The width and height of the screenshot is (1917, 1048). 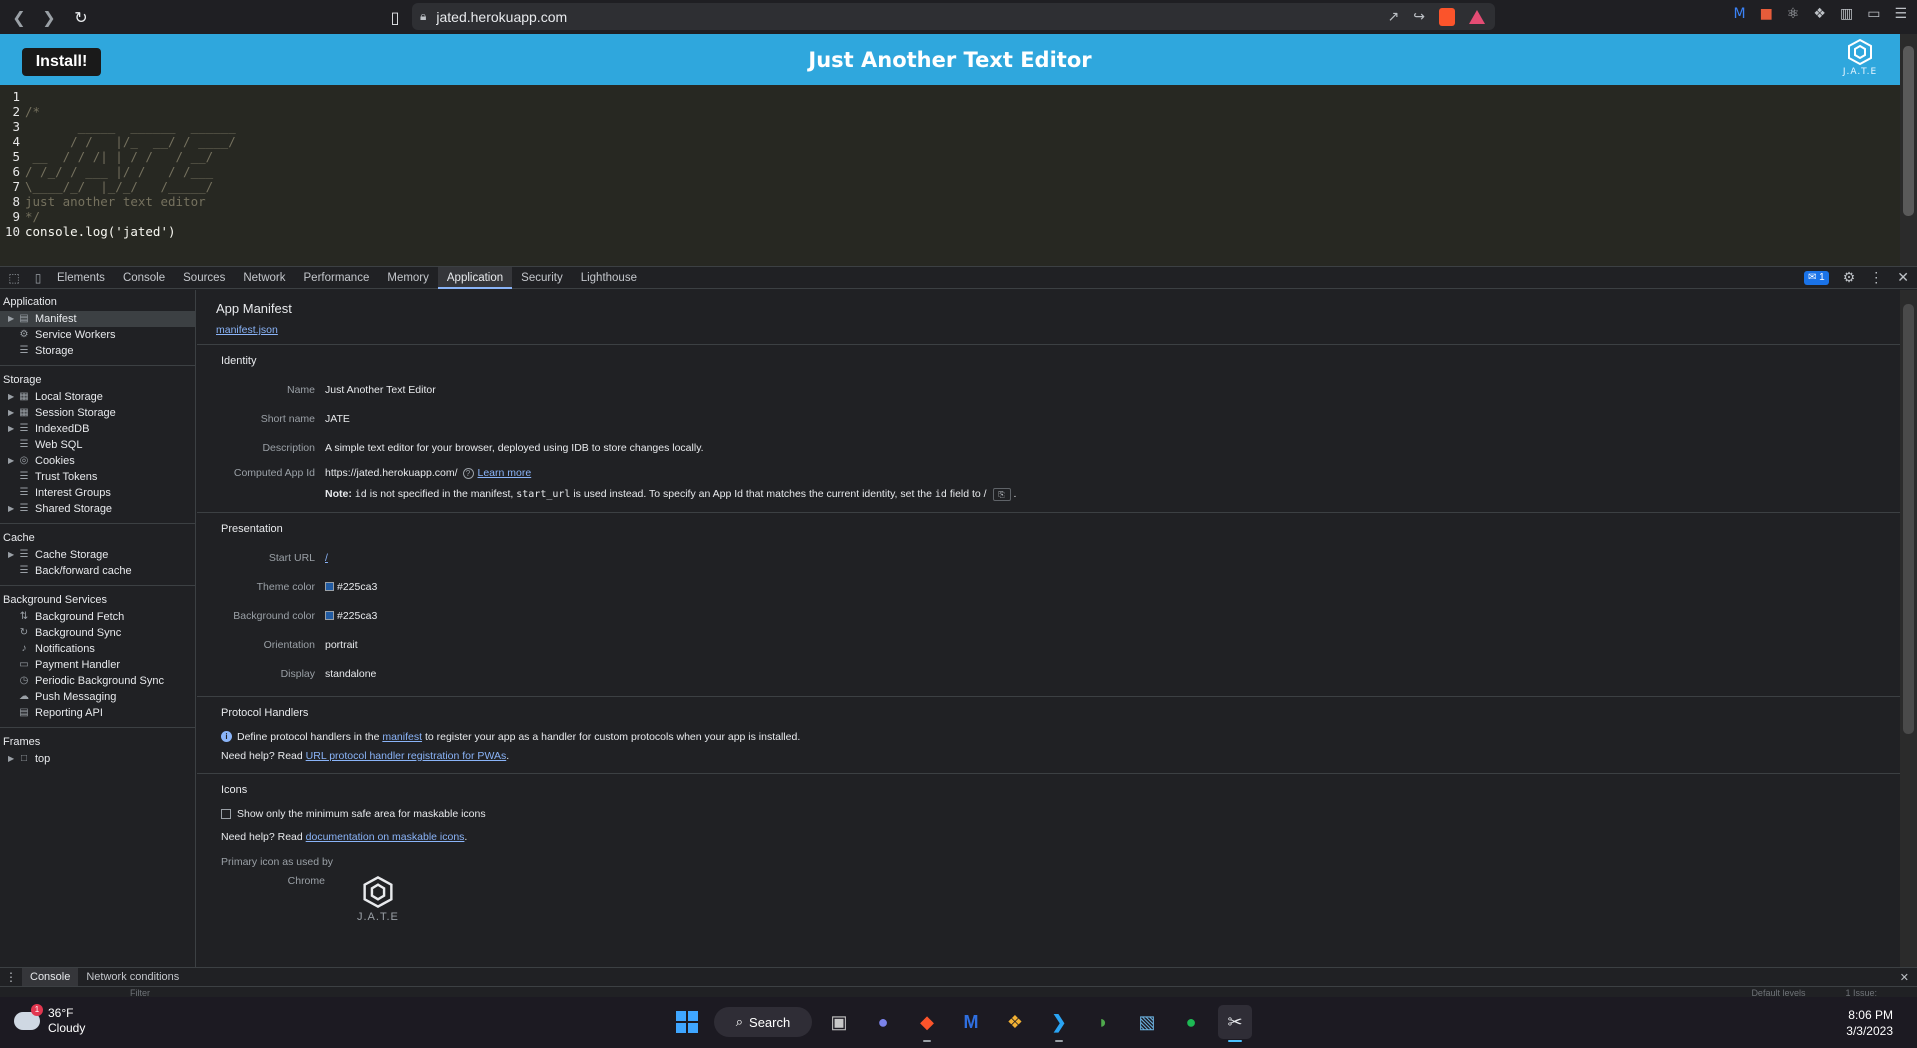 What do you see at coordinates (1846, 14) in the screenshot?
I see `sidebar-icon: ▥` at bounding box center [1846, 14].